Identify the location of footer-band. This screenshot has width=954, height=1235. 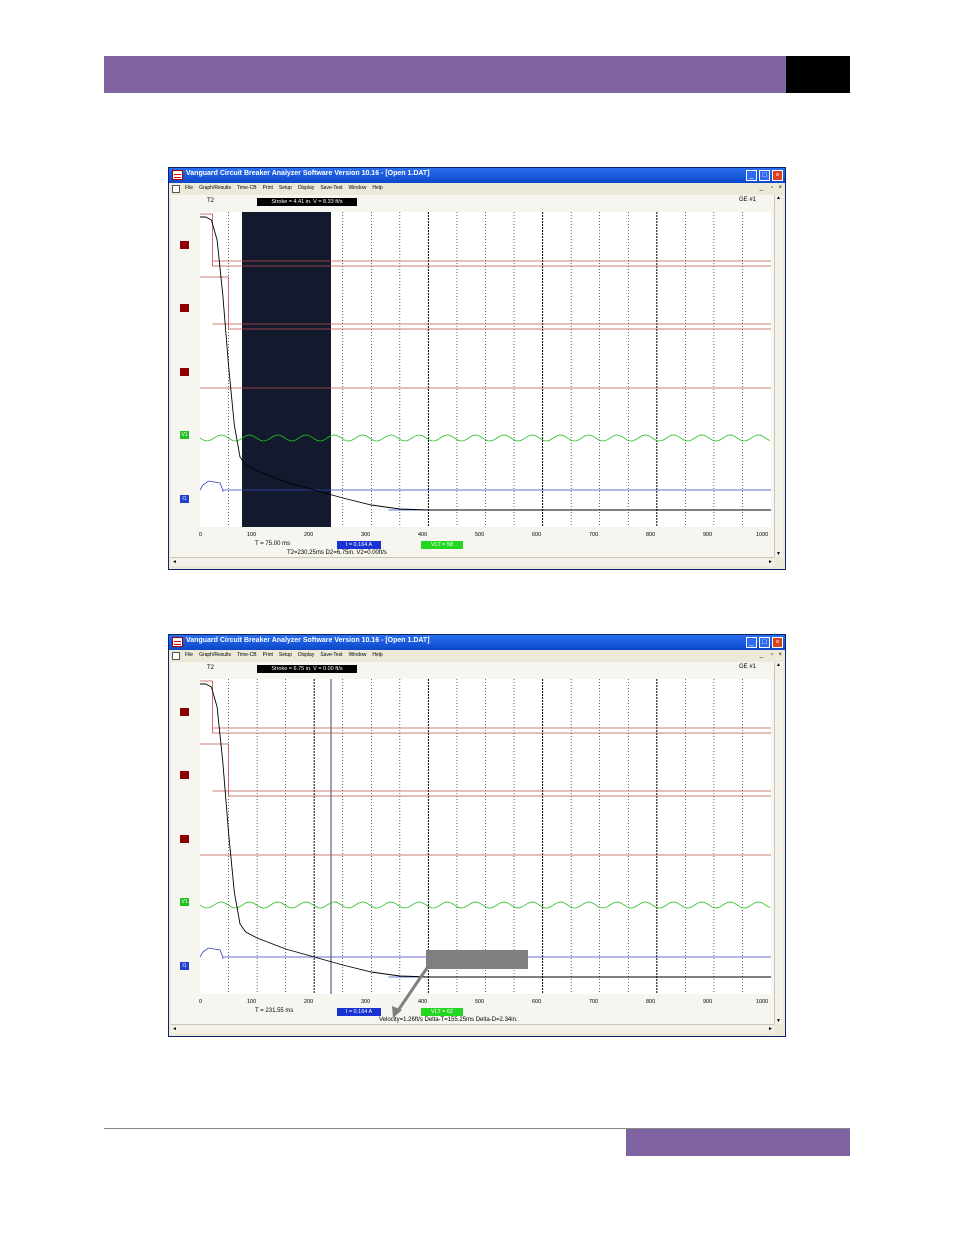
(738, 1142).